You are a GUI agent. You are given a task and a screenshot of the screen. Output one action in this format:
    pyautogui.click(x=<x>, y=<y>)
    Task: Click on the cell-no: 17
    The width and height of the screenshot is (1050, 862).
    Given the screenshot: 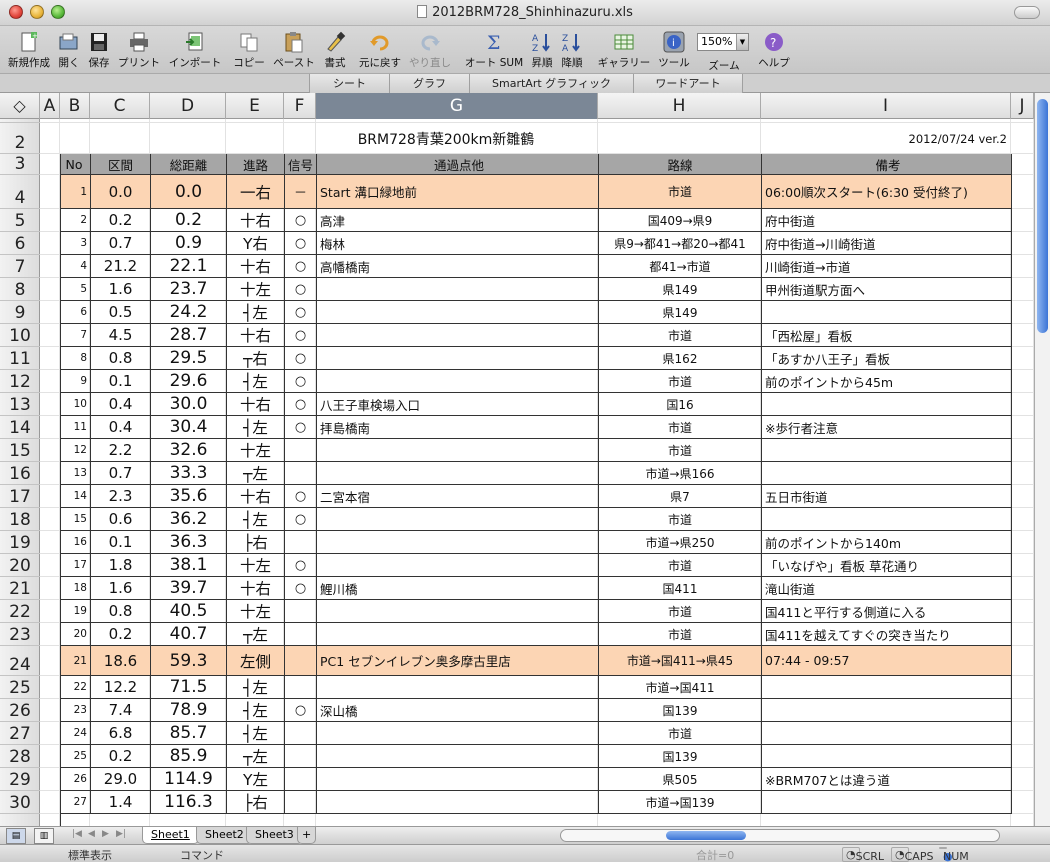 What is the action you would take?
    pyautogui.click(x=76, y=565)
    